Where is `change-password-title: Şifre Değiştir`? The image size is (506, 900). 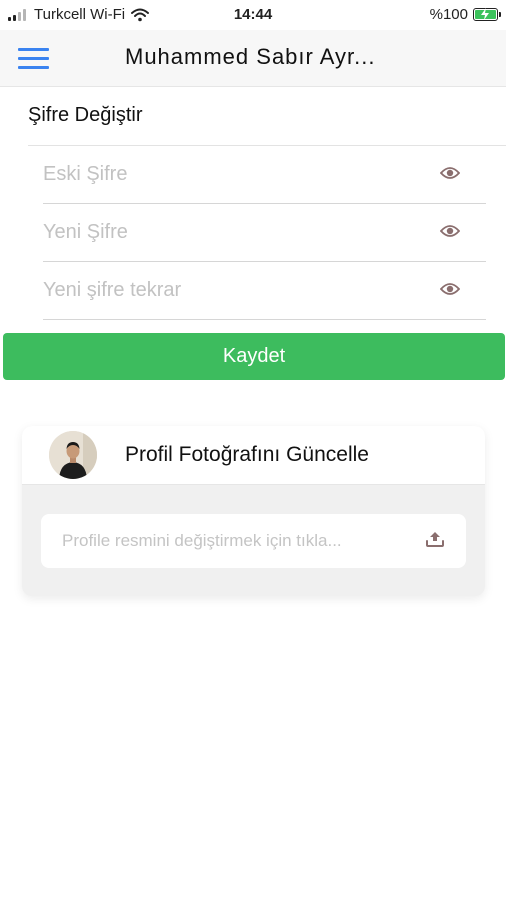 change-password-title: Şifre Değiştir is located at coordinates (85, 115).